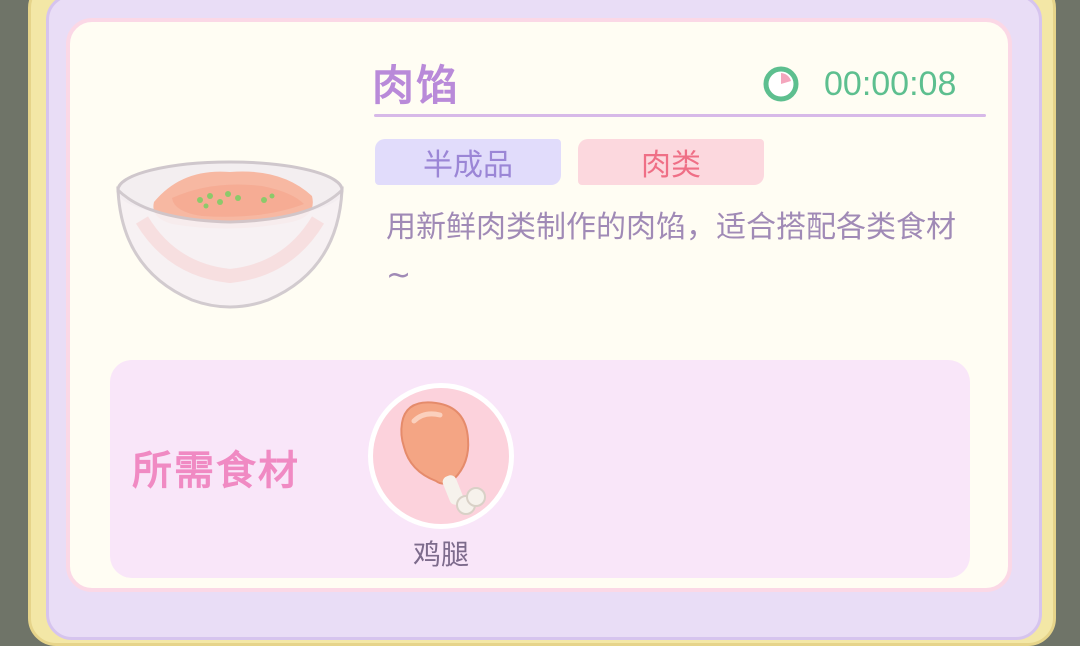 The width and height of the screenshot is (1080, 646). Describe the element at coordinates (443, 458) in the screenshot. I see `chicken-leg-icon` at that location.